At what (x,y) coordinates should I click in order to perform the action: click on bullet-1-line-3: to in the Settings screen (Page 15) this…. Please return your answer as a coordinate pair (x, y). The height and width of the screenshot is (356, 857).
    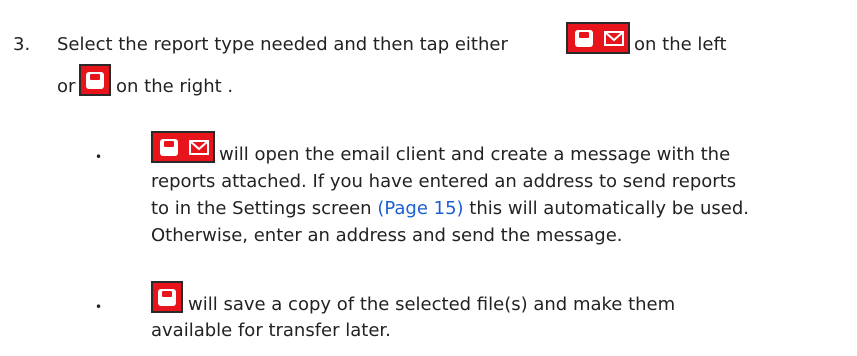
    Looking at the image, I should click on (450, 209).